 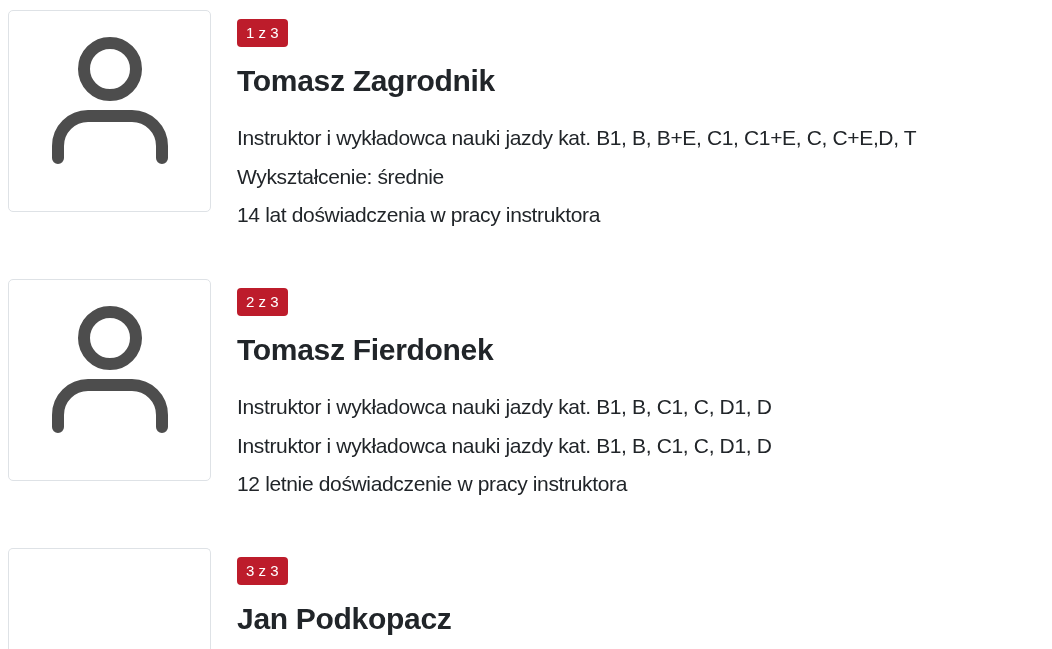 I want to click on position-badge: 3 z 3, so click(x=262, y=571).